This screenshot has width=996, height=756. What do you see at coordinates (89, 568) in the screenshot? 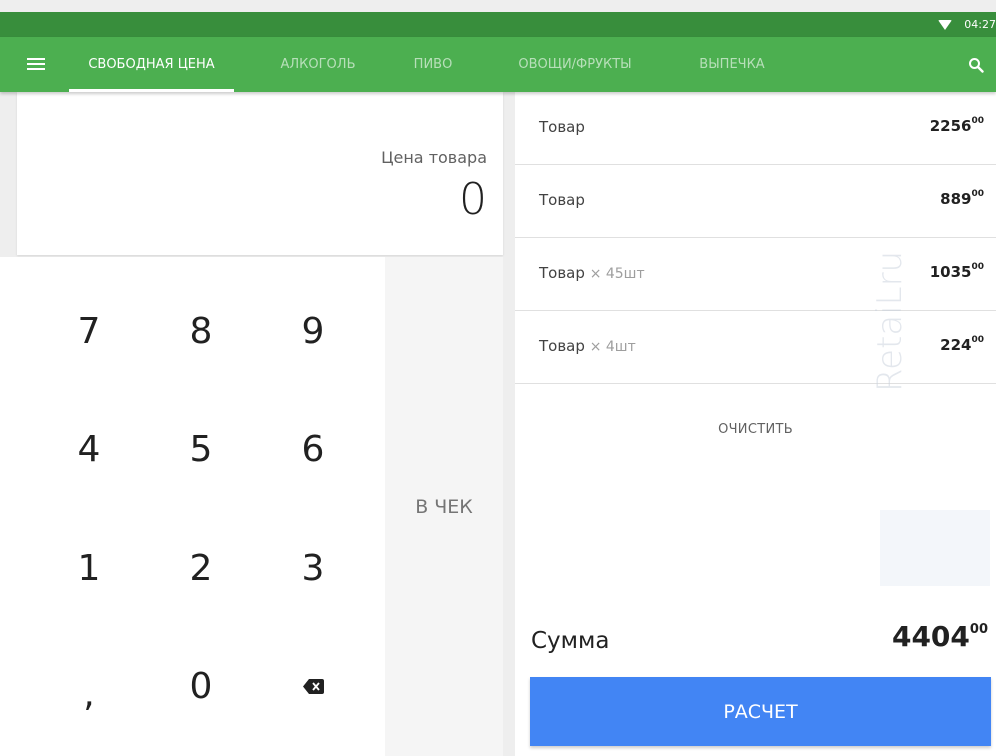
I see `key-1: 1` at bounding box center [89, 568].